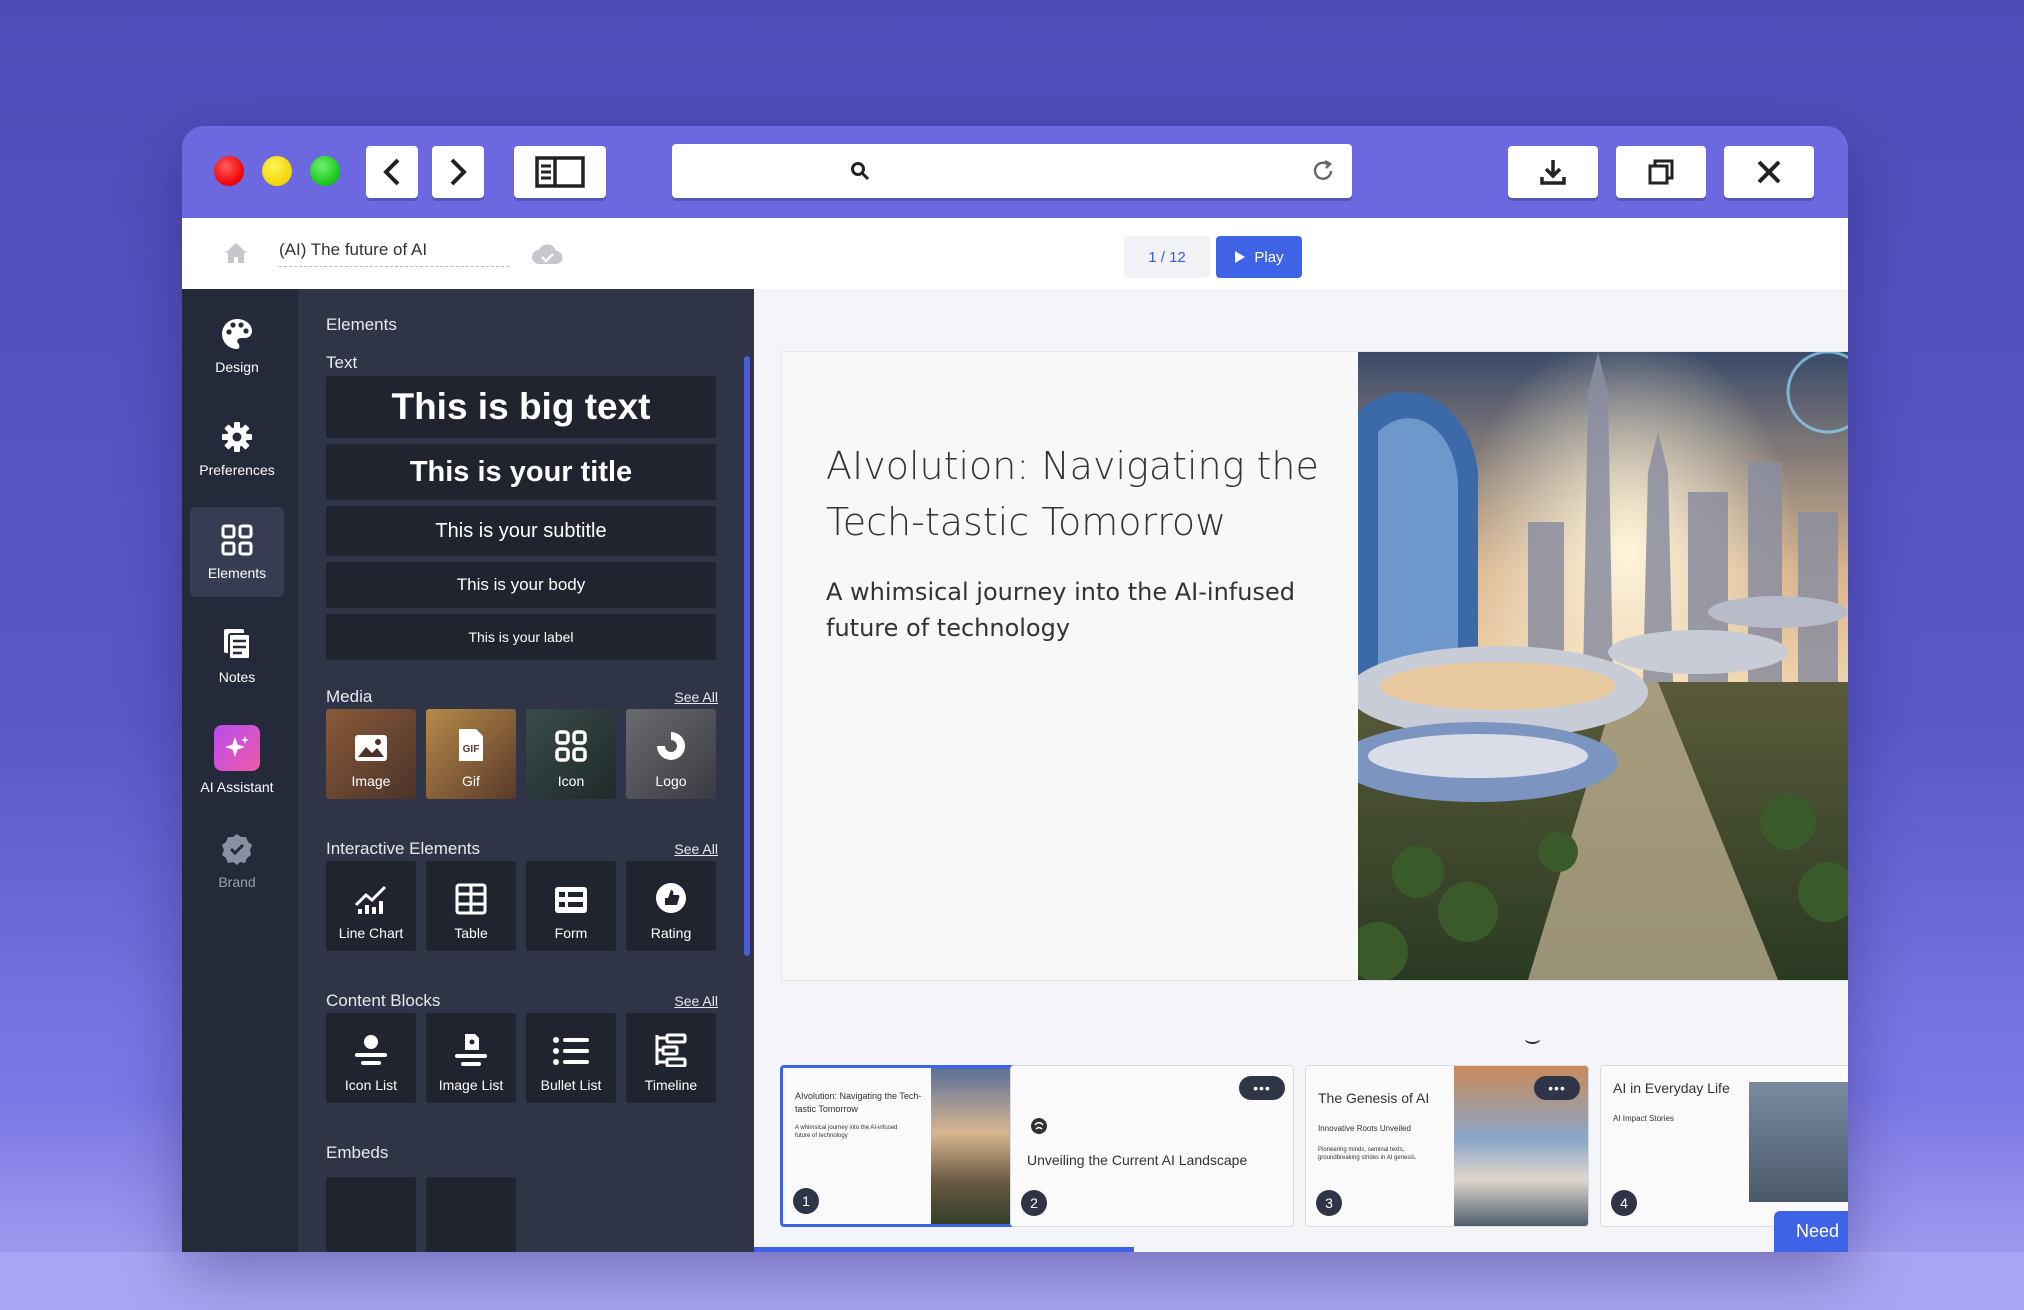 The width and height of the screenshot is (2024, 1310). What do you see at coordinates (371, 754) in the screenshot?
I see `media-tile-image: Image` at bounding box center [371, 754].